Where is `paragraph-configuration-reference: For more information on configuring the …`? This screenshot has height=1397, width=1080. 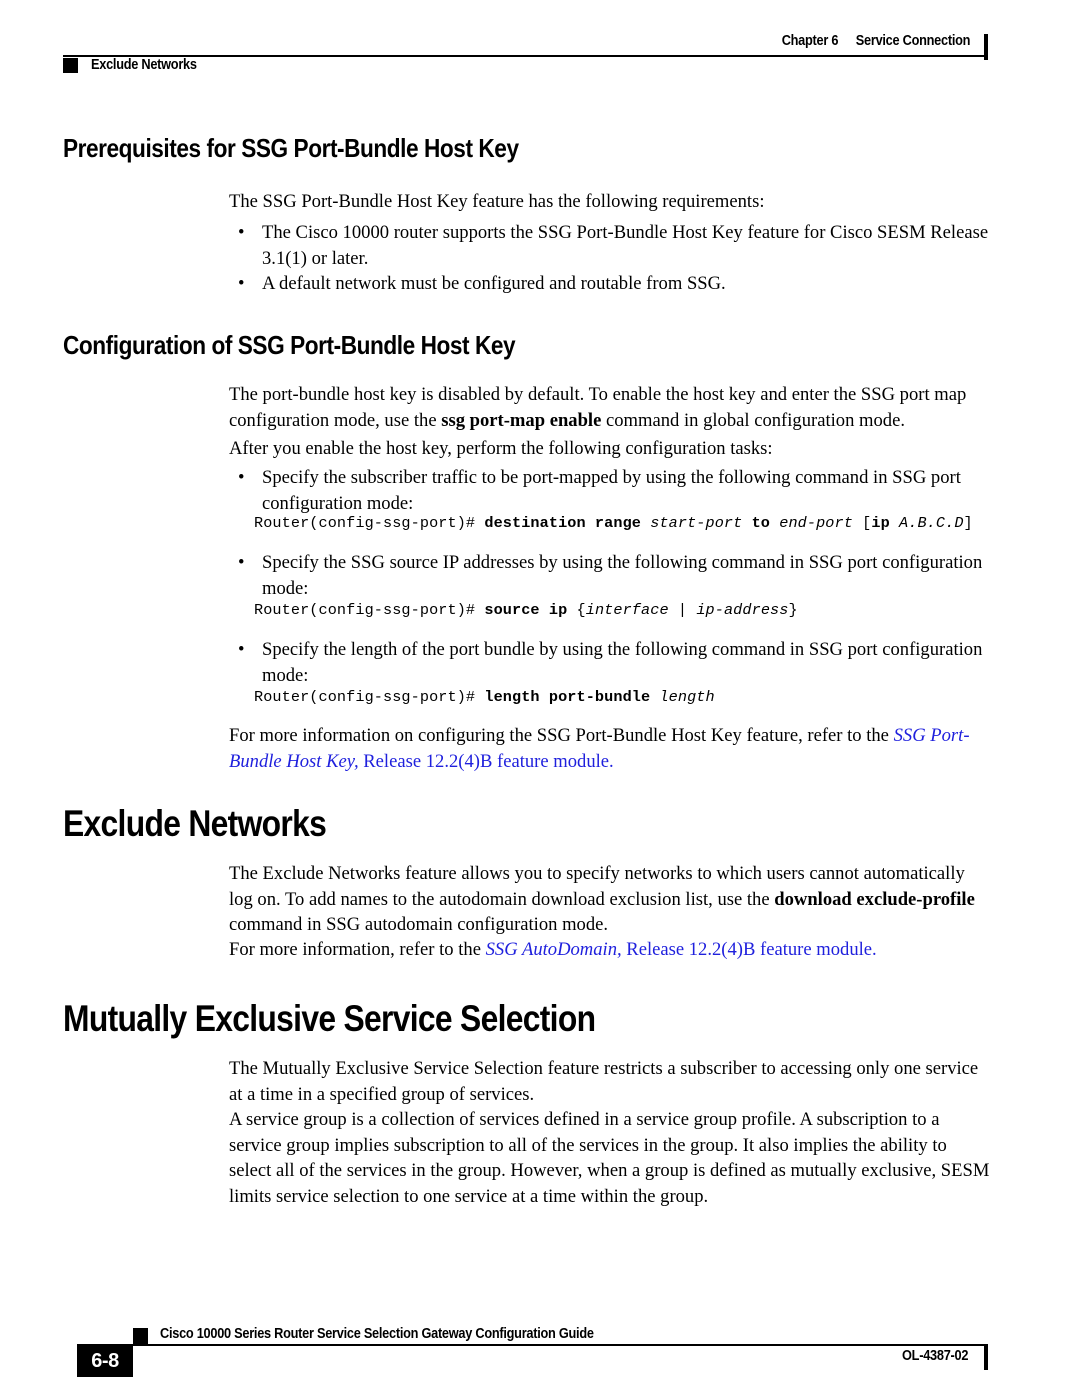 paragraph-configuration-reference: For more information on configuring the … is located at coordinates (610, 748).